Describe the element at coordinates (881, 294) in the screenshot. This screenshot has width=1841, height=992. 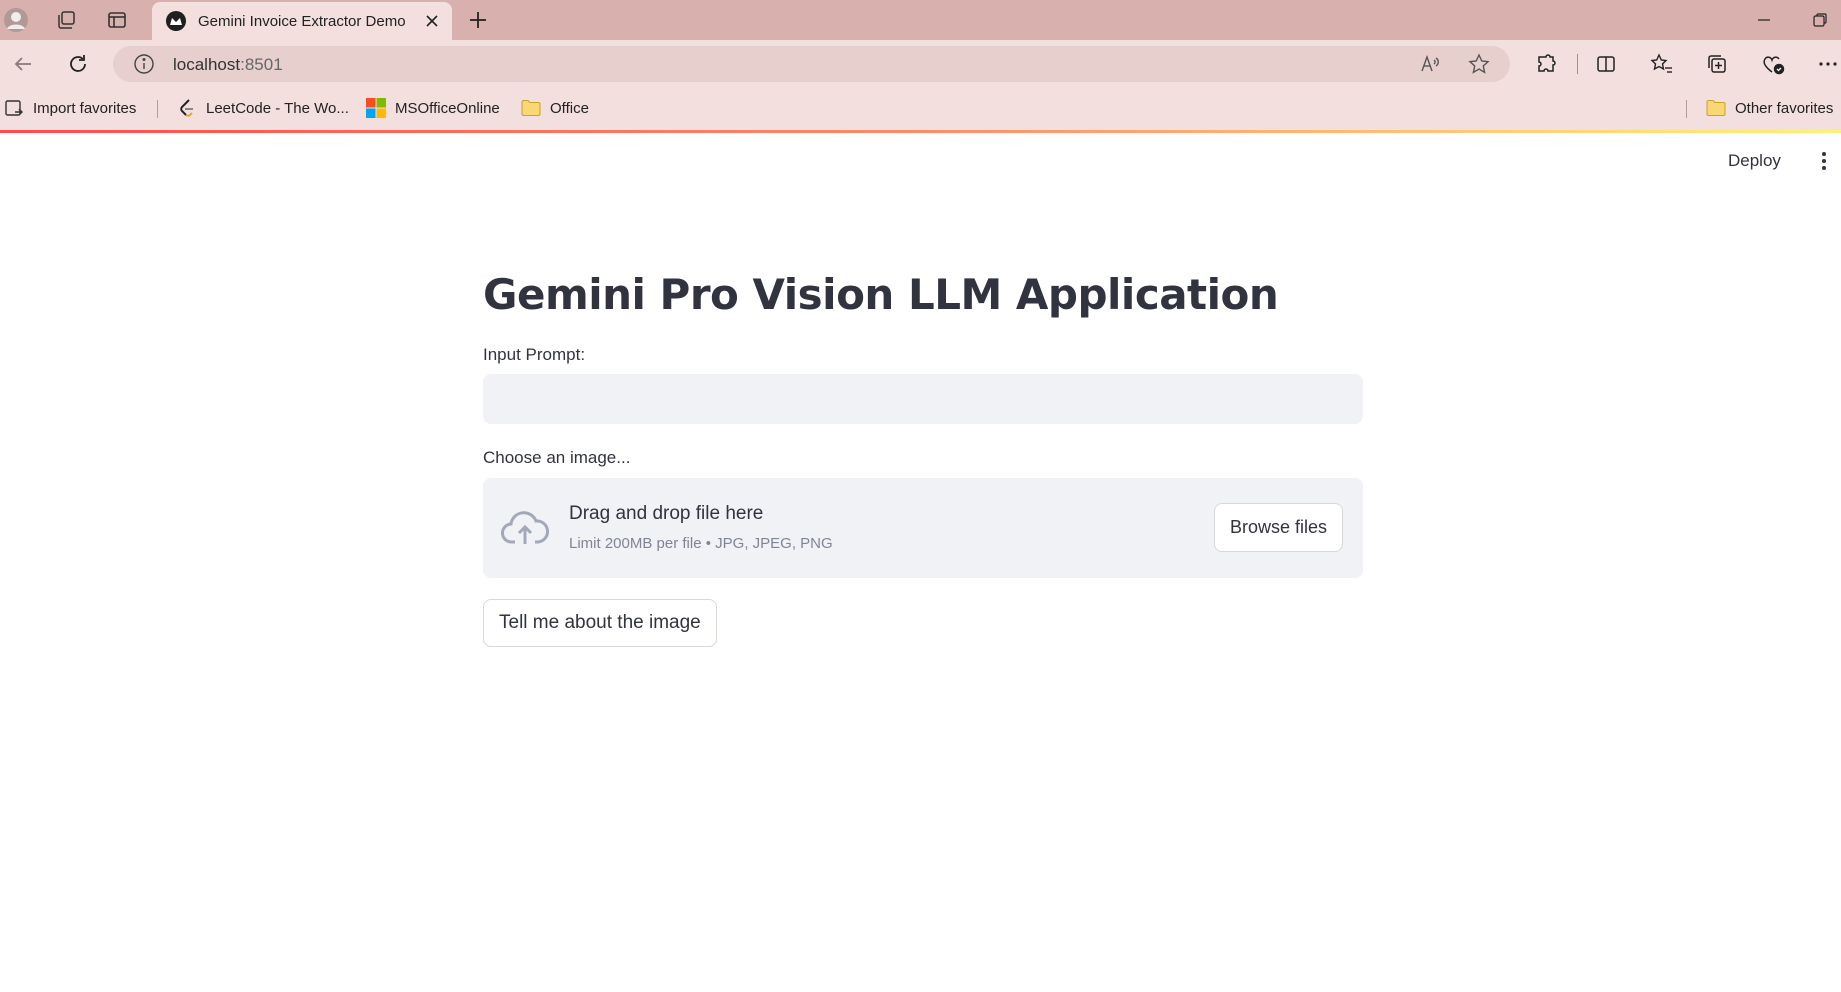
I see `page-title: Gemini Pro Vision LLM Application` at that location.